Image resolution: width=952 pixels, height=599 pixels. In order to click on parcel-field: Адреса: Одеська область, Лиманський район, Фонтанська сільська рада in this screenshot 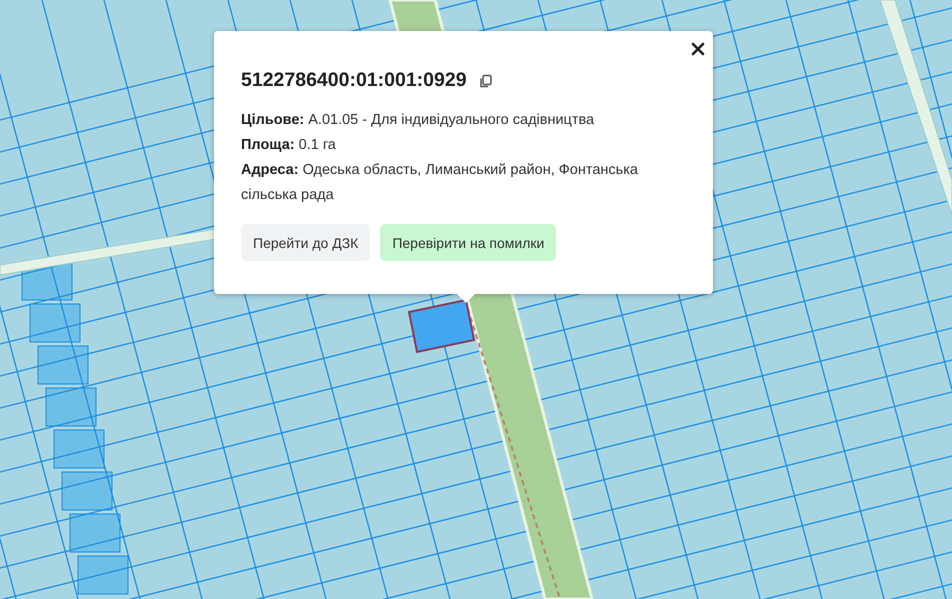, I will do `click(451, 183)`.